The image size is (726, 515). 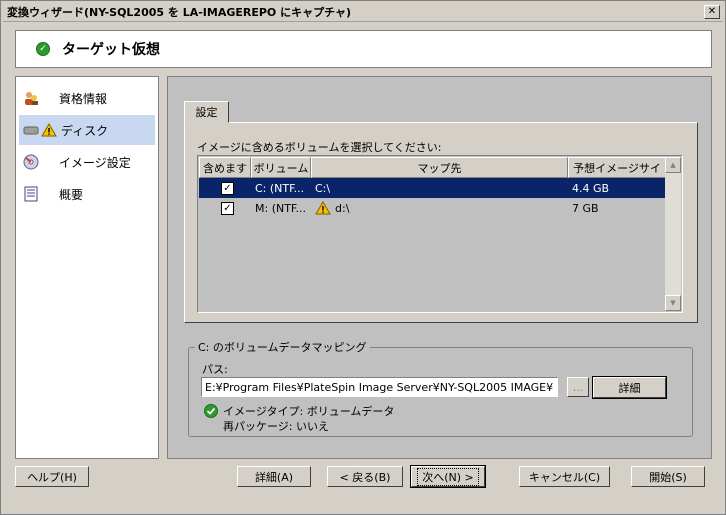 I want to click on sidebar-item-label: ディスク, so click(x=85, y=130).